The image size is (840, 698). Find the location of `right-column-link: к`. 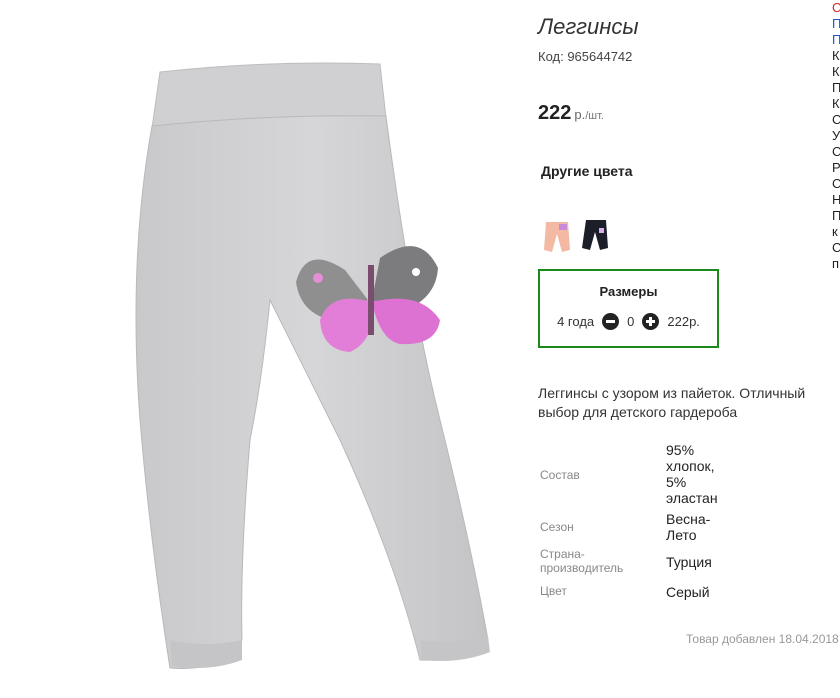

right-column-link: к is located at coordinates (836, 232).